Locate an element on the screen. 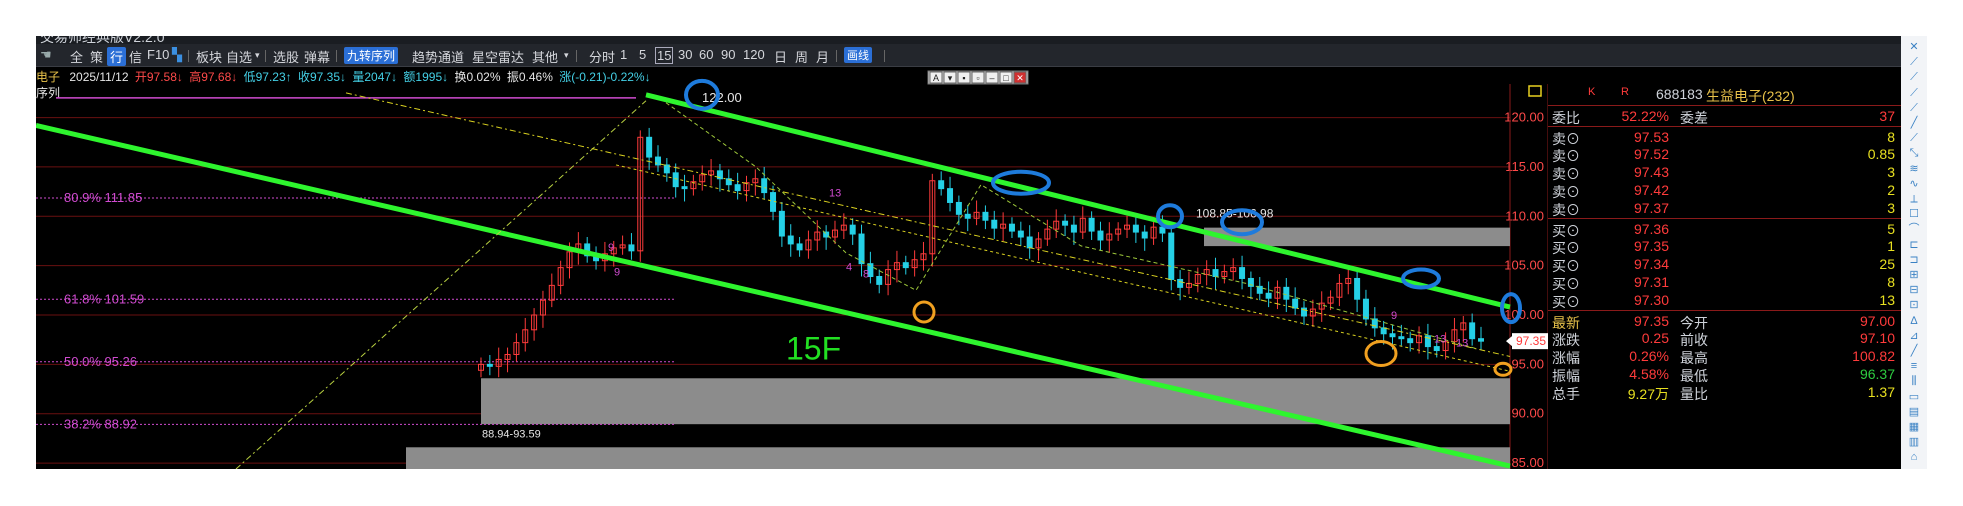 This screenshot has width=1963, height=506. slash-tool-icon: ╱ is located at coordinates (1914, 123).